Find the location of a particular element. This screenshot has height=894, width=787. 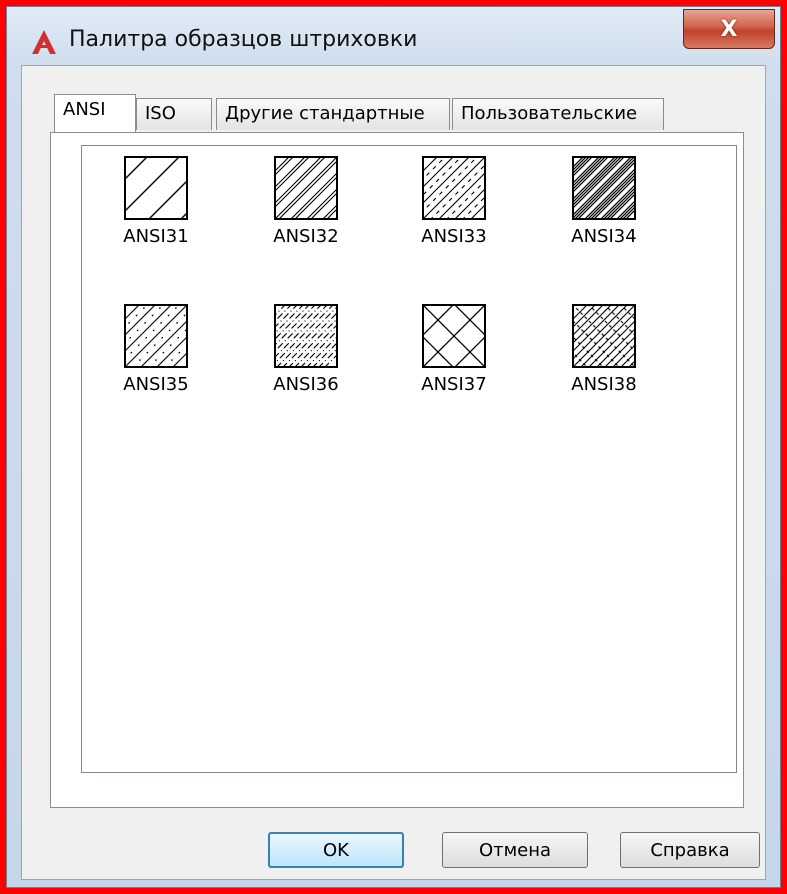

pattern-tile-ansi32: ANSI32 is located at coordinates (306, 201).